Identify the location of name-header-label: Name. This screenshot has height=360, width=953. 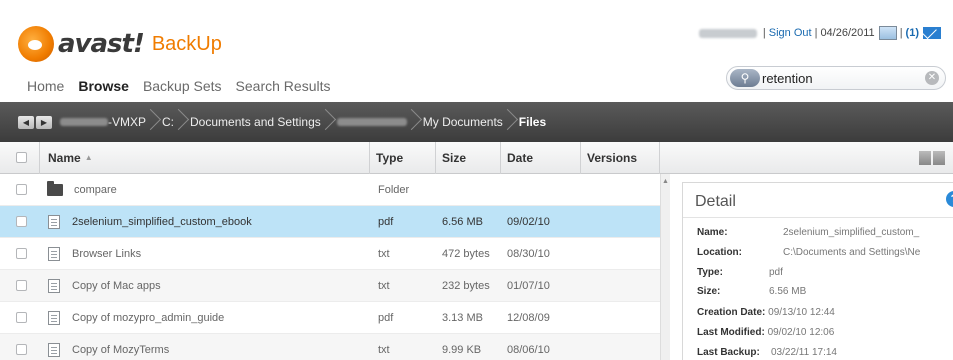
(64, 157).